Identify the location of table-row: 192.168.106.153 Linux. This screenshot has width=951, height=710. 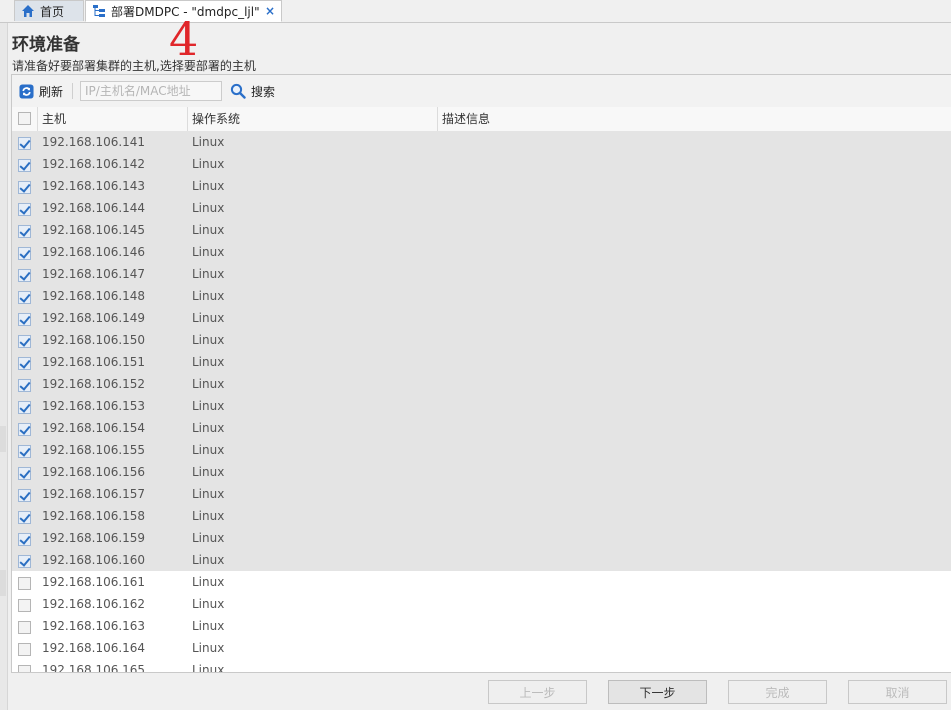
(481, 406).